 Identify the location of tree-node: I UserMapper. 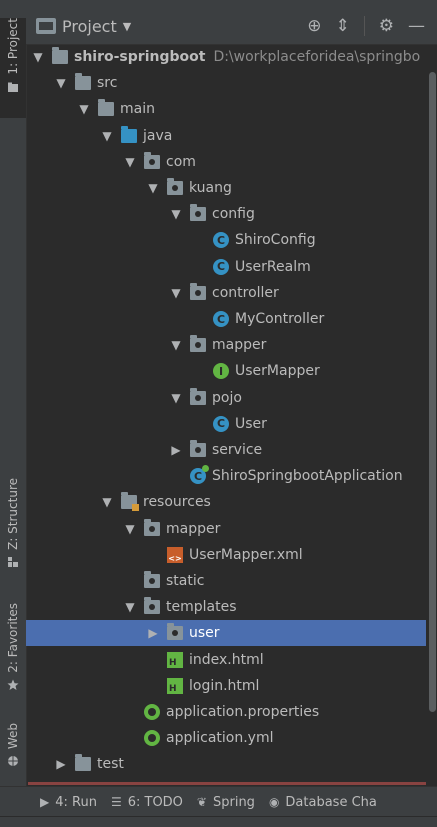
(226, 371).